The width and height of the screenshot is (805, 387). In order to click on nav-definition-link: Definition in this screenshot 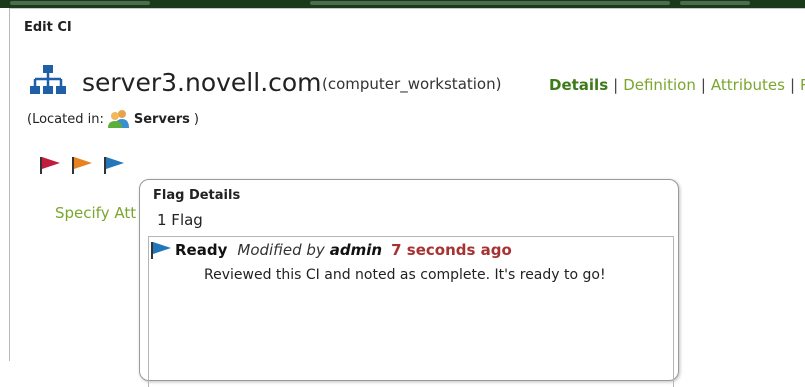, I will do `click(659, 85)`.